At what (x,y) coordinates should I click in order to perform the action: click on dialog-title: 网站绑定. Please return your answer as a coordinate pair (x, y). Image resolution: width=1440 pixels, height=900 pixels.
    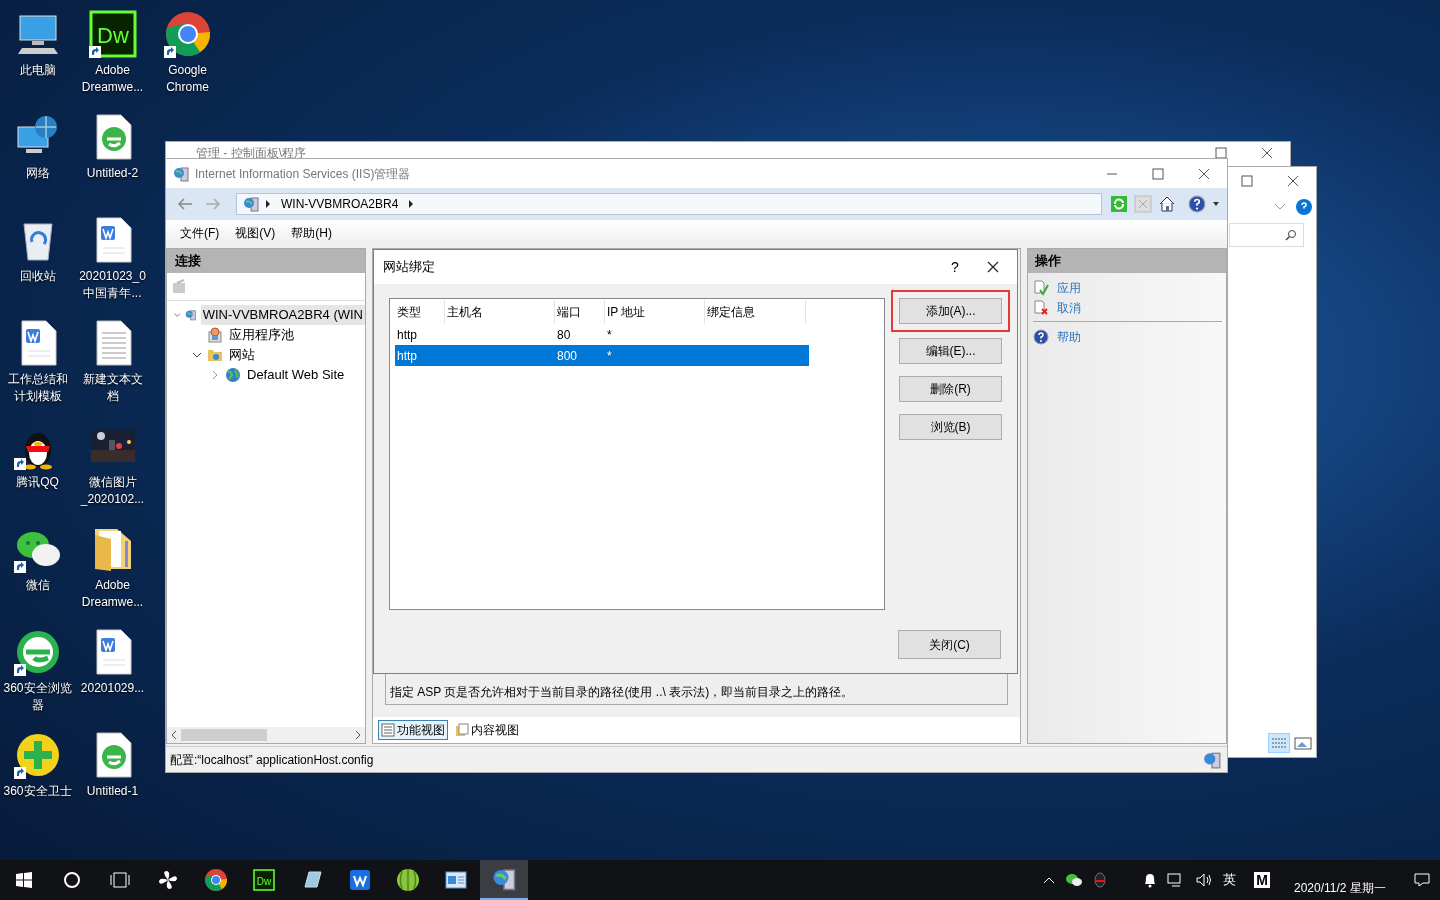
    Looking at the image, I should click on (409, 267).